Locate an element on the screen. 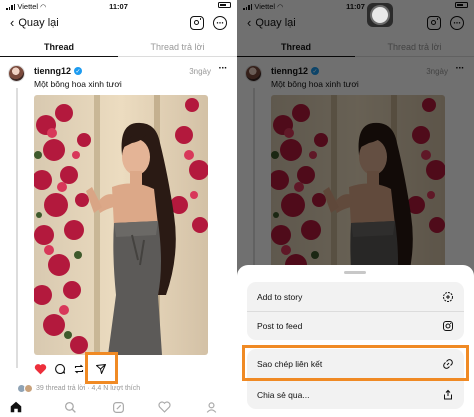  back-button: ‹ Quay lại is located at coordinates (34, 22).